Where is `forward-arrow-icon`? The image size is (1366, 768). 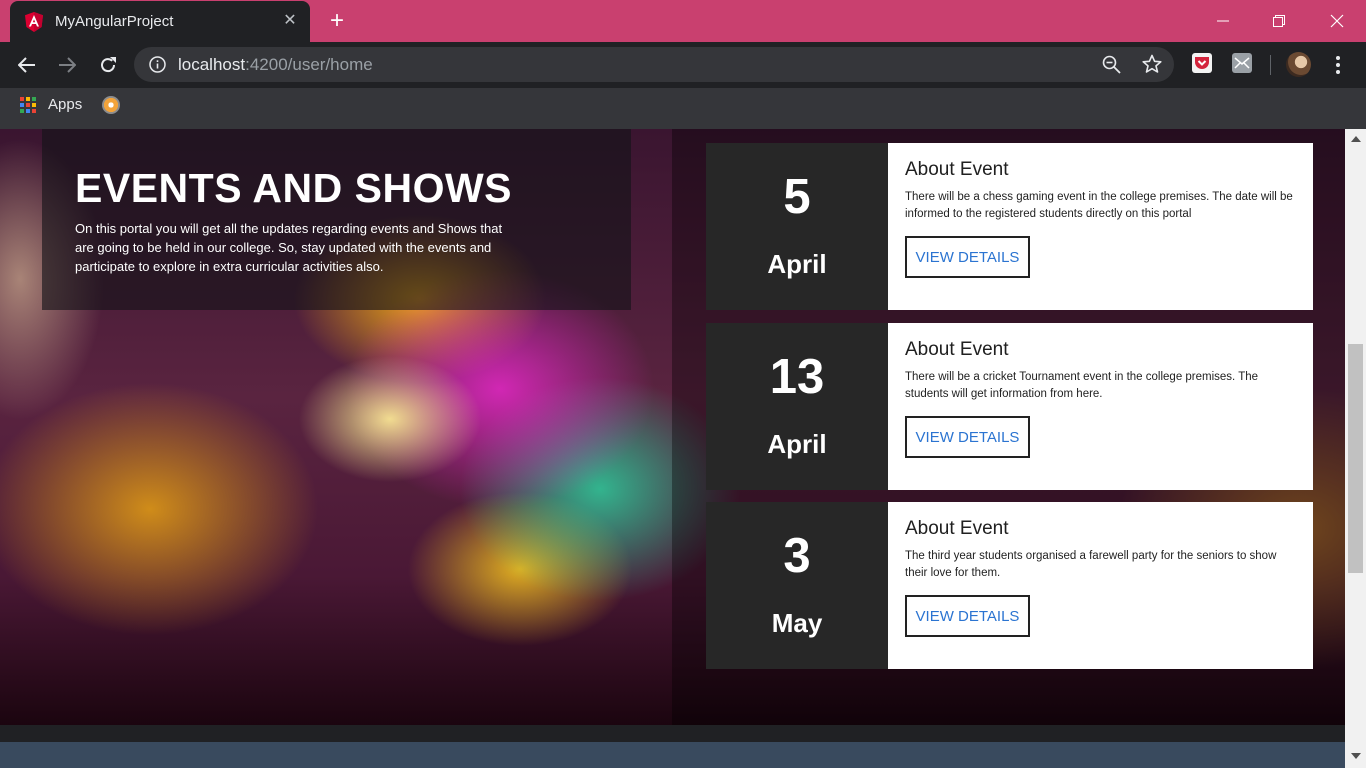 forward-arrow-icon is located at coordinates (67, 65).